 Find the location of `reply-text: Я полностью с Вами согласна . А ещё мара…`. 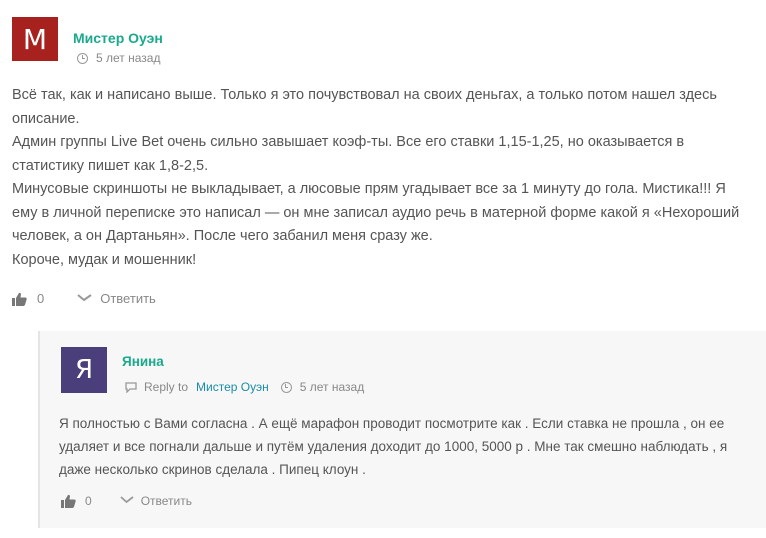

reply-text: Я полностью с Вами согласна . А ещё мара… is located at coordinates (393, 446).